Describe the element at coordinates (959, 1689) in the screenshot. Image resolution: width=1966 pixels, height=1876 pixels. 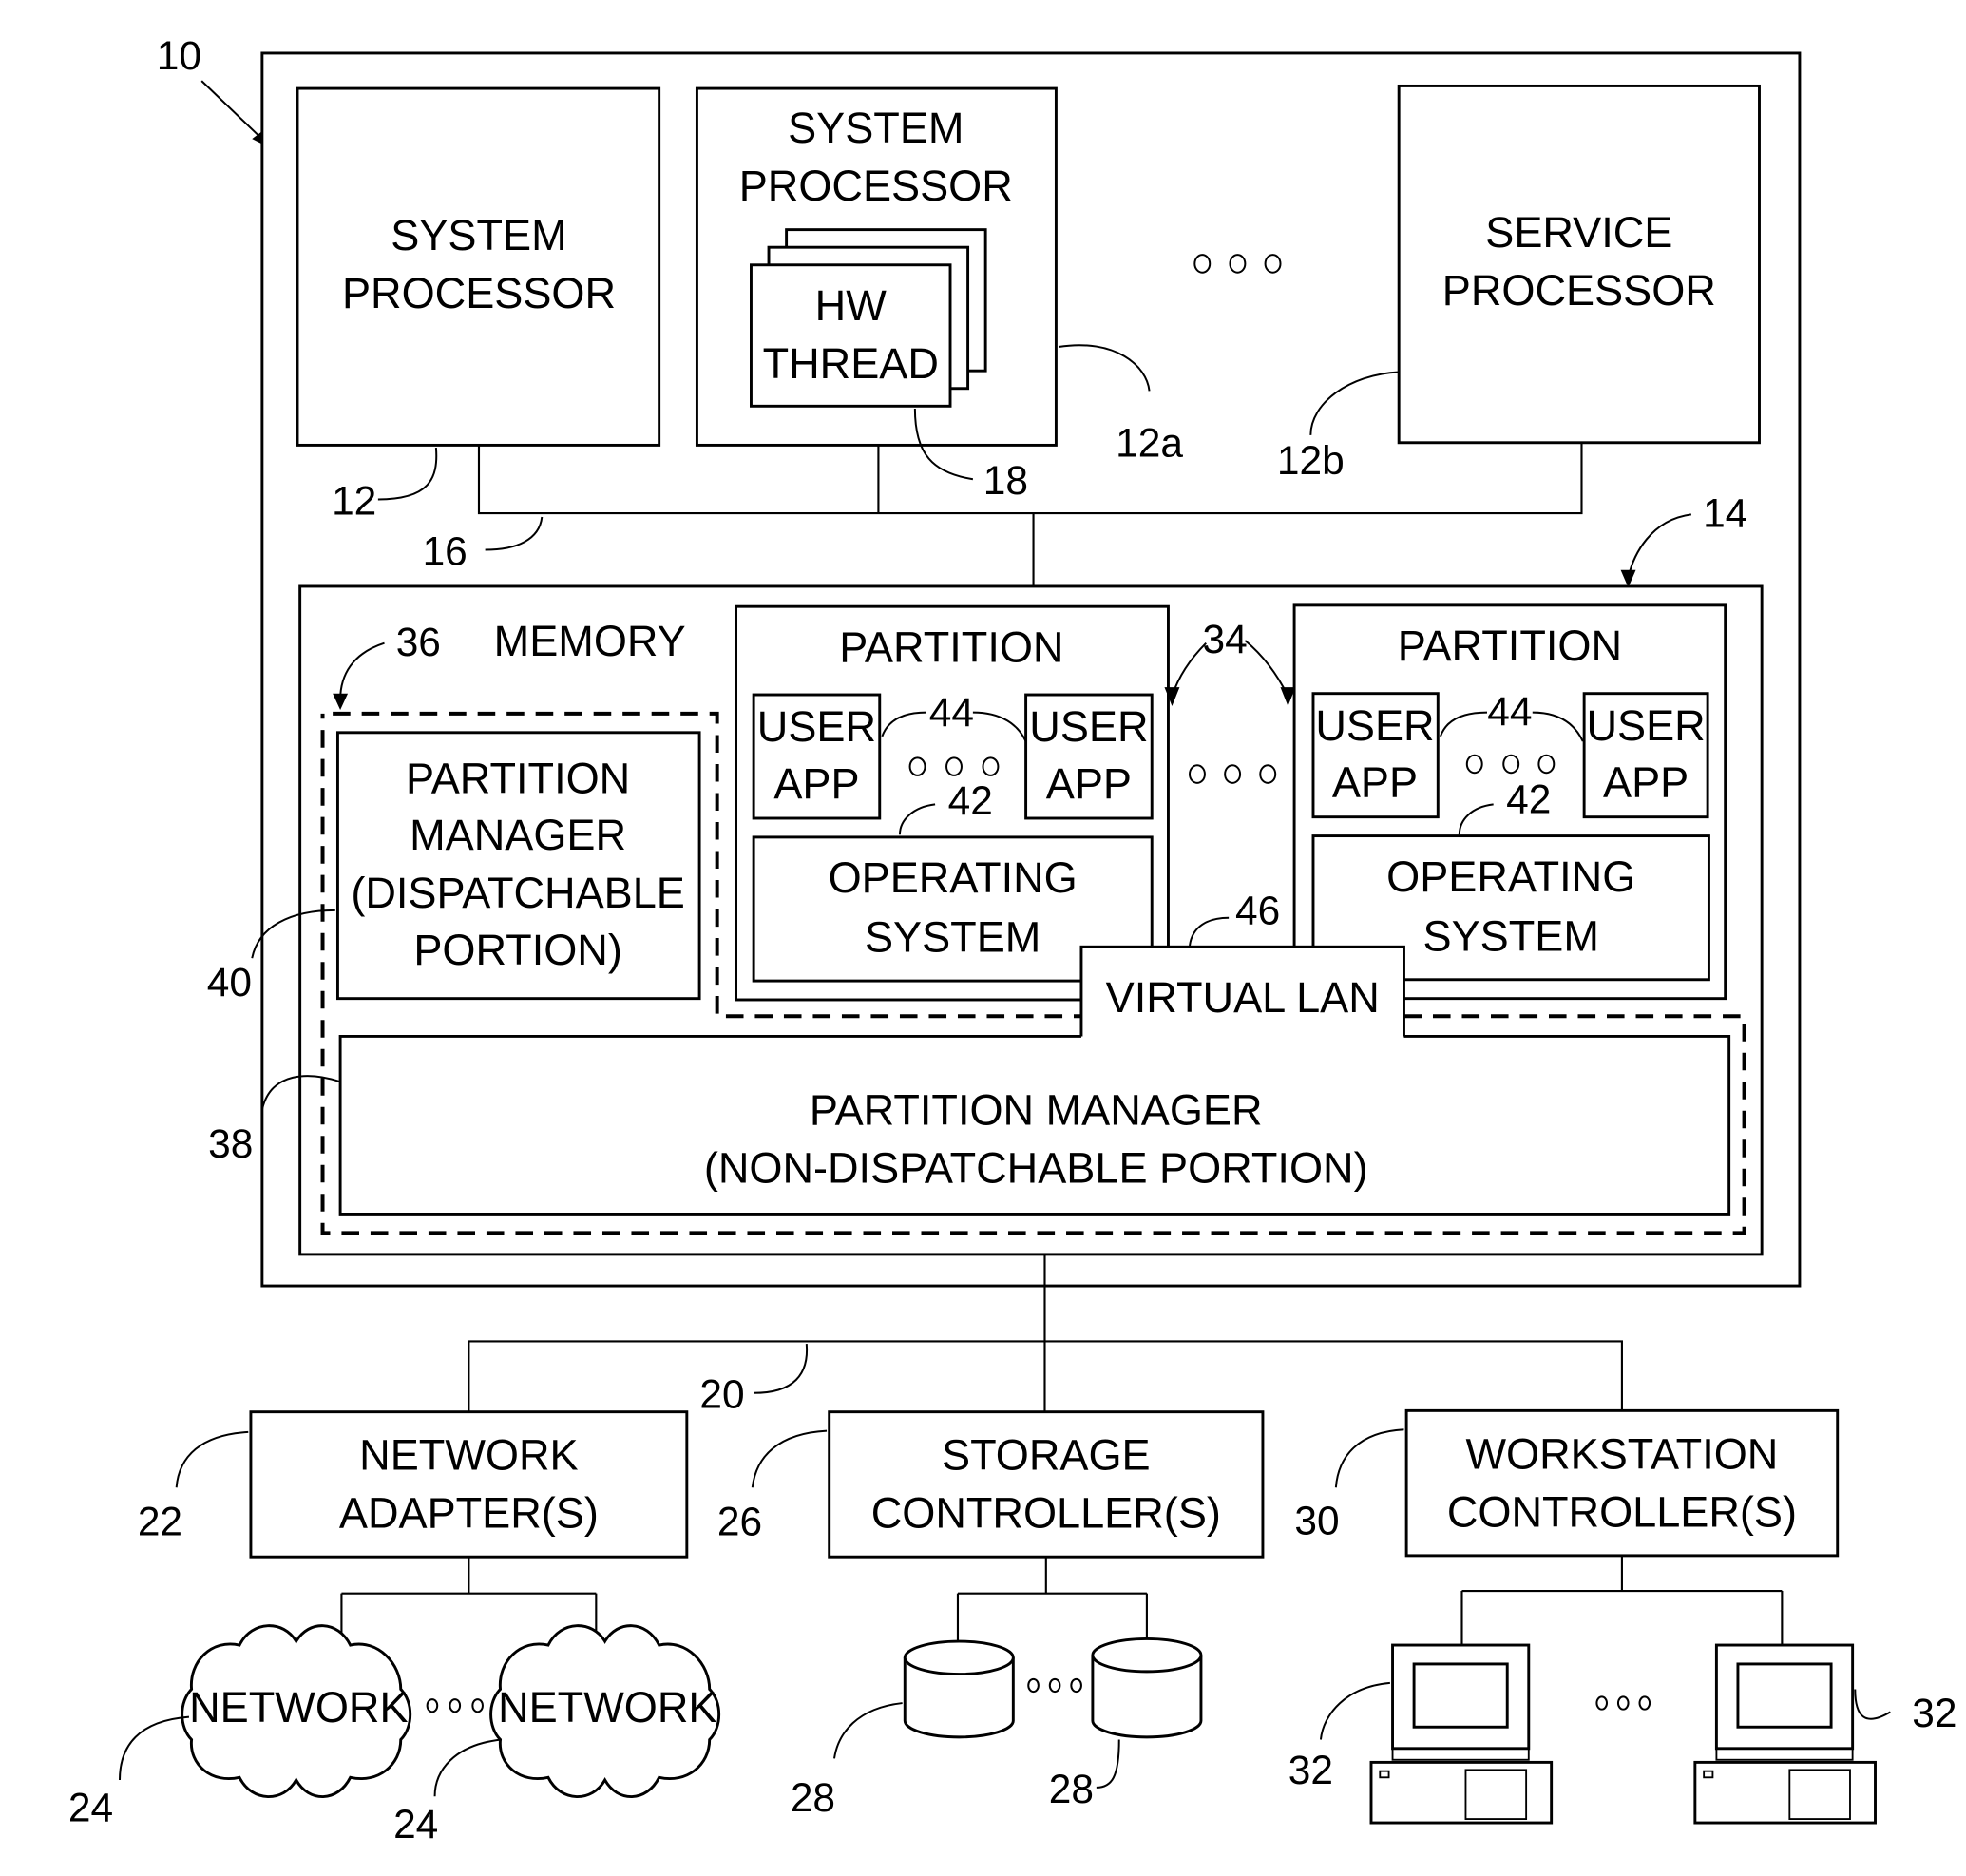
I see `disk-icon` at that location.